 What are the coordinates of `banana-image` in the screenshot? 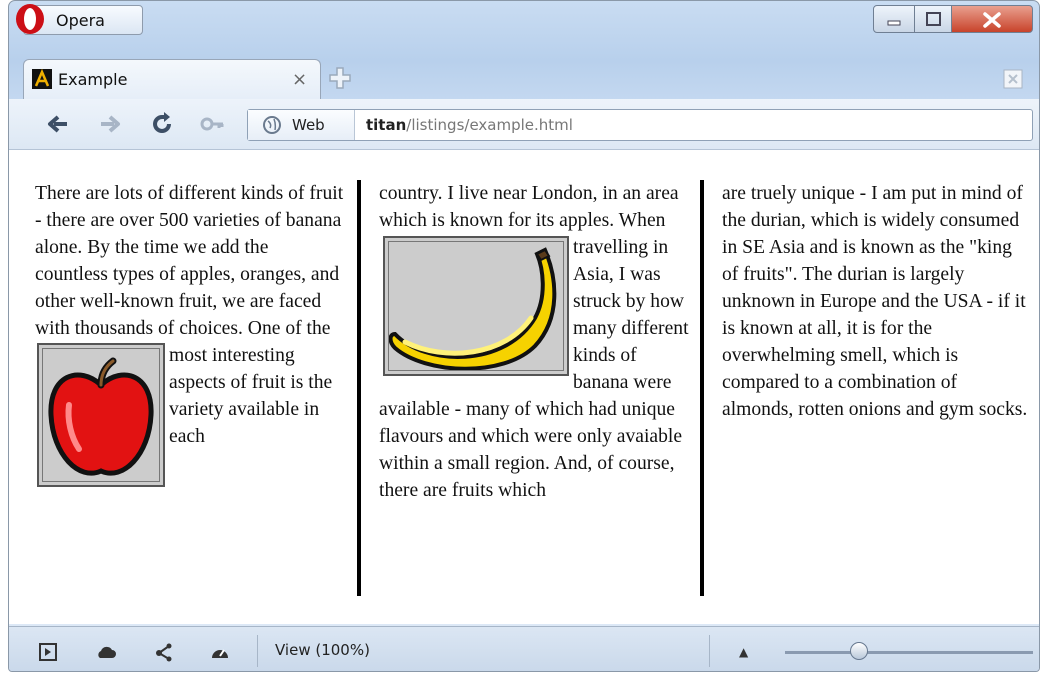 It's located at (476, 306).